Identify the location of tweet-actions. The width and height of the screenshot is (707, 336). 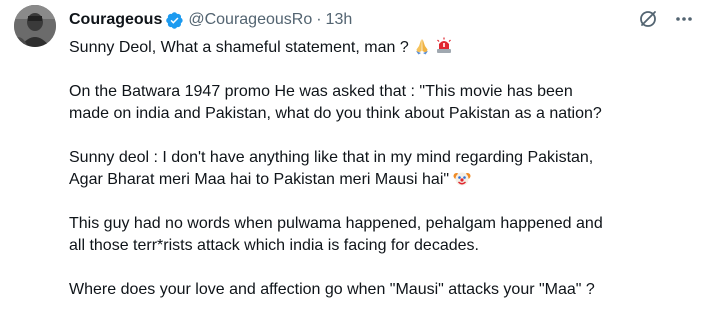
(666, 19).